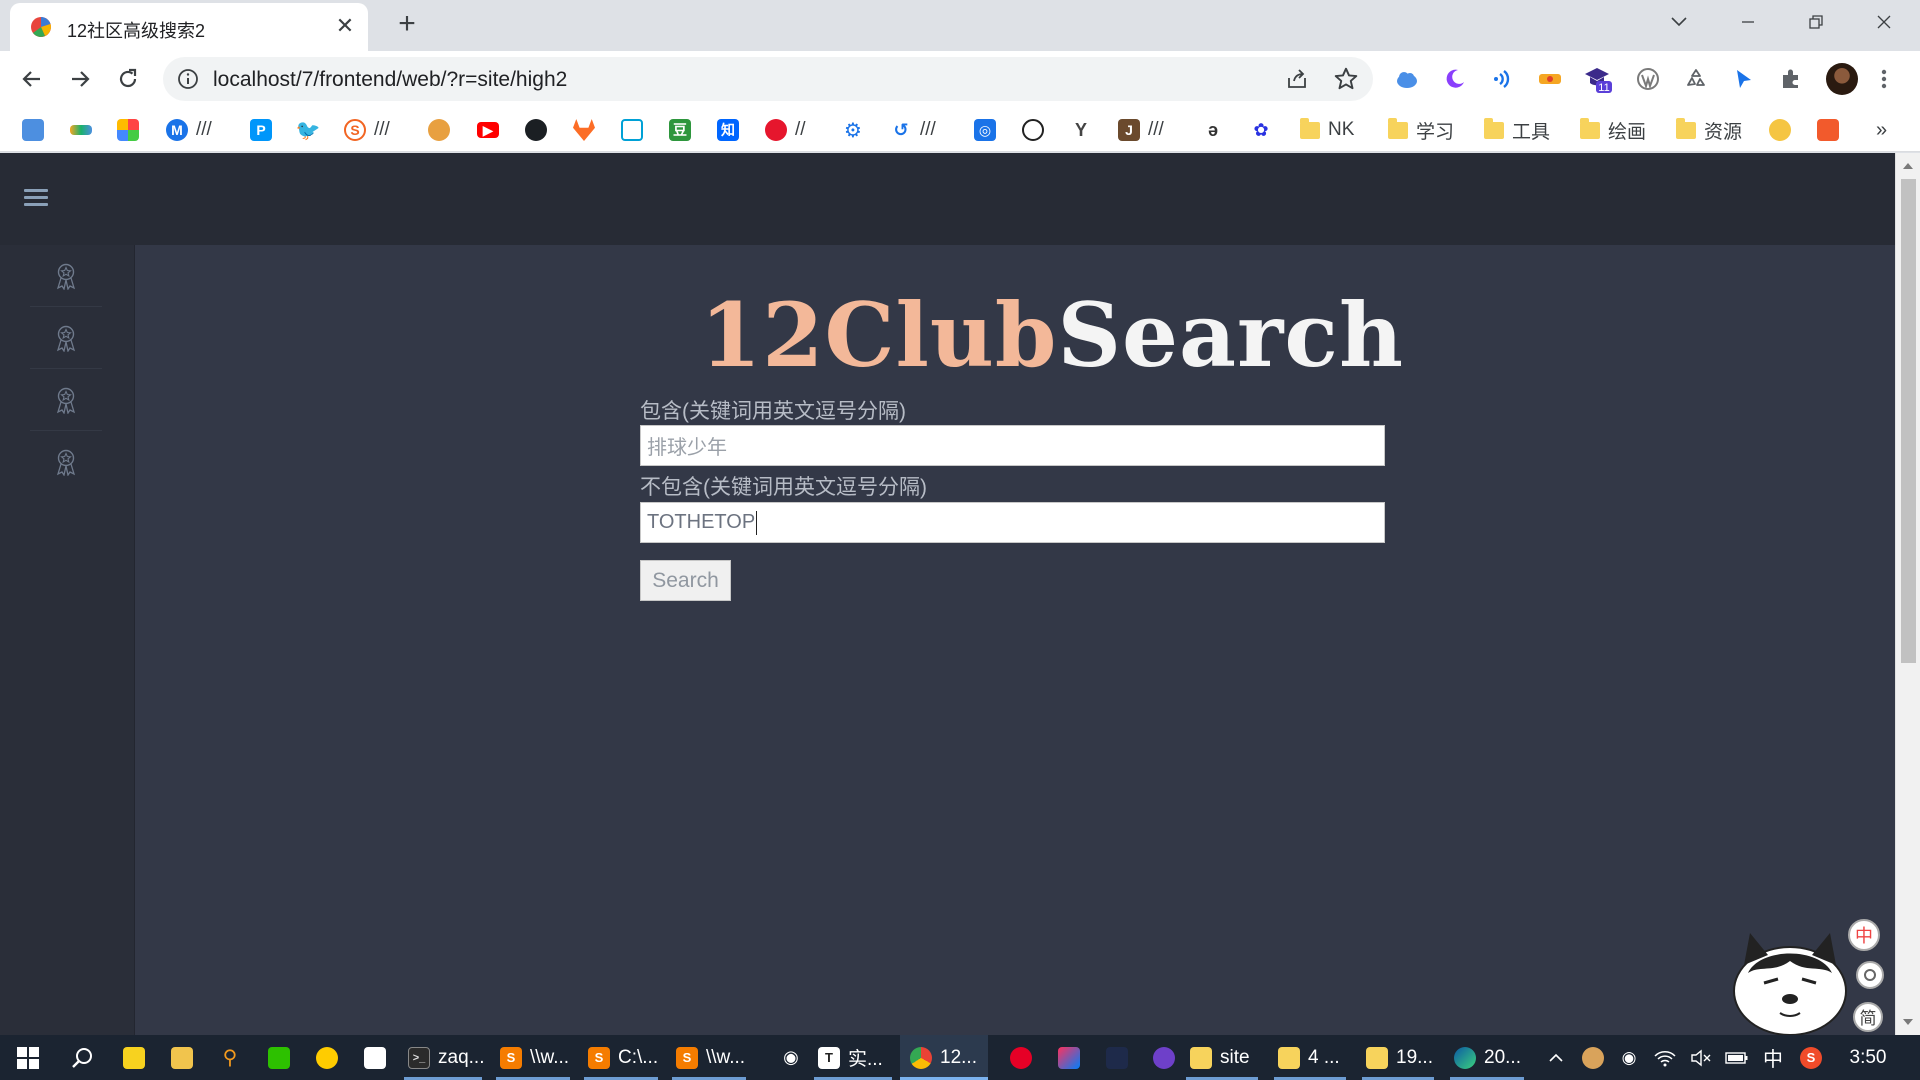  I want to click on ime-language-indicator: 中, so click(1773, 1057).